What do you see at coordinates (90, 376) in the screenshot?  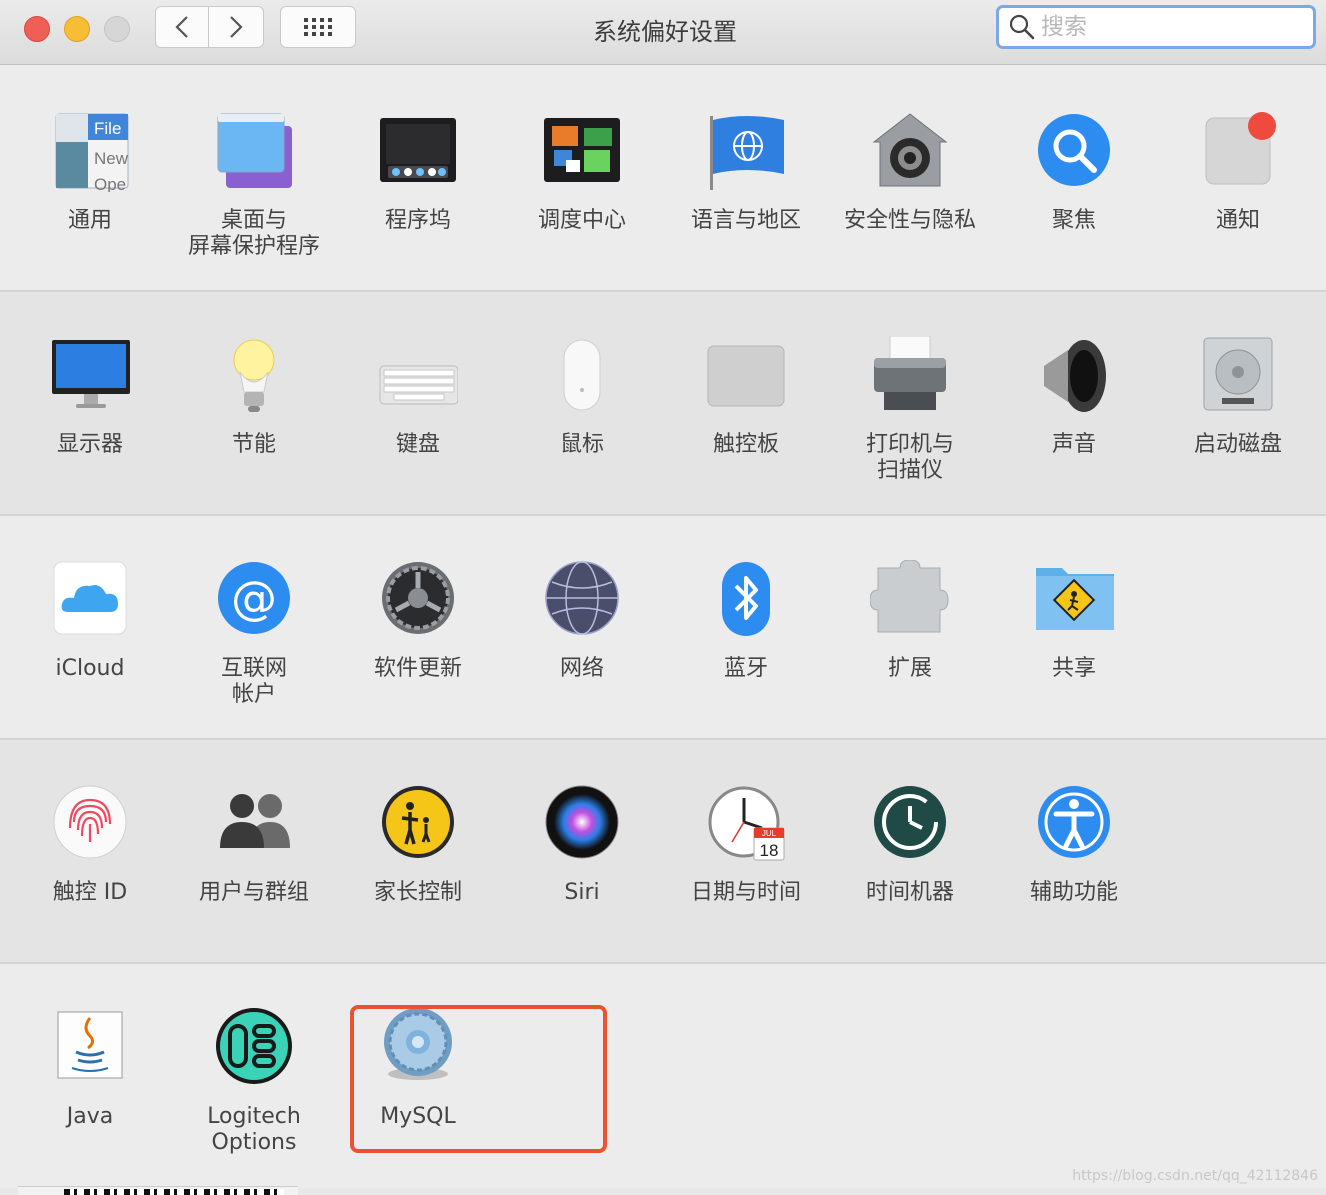 I see `displays-icon` at bounding box center [90, 376].